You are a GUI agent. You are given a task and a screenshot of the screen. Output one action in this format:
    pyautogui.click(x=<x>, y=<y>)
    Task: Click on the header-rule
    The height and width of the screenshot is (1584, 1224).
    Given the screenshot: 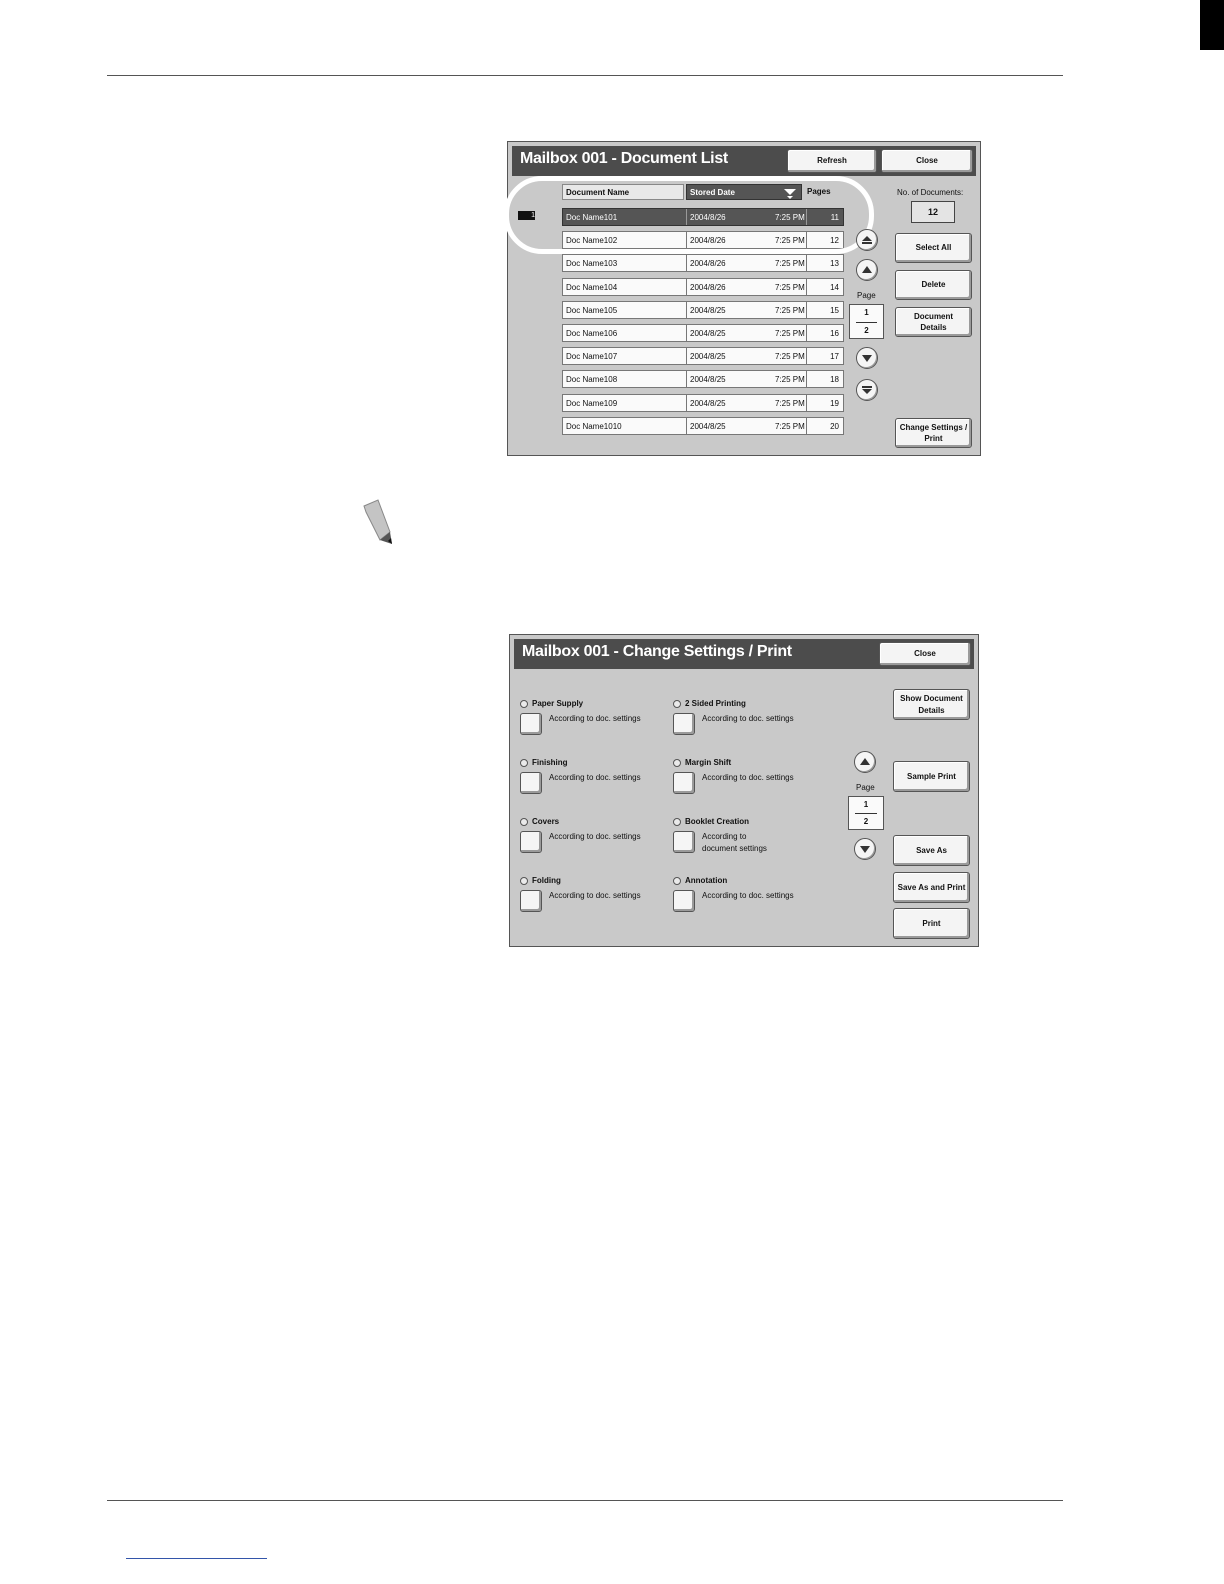 What is the action you would take?
    pyautogui.click(x=585, y=75)
    